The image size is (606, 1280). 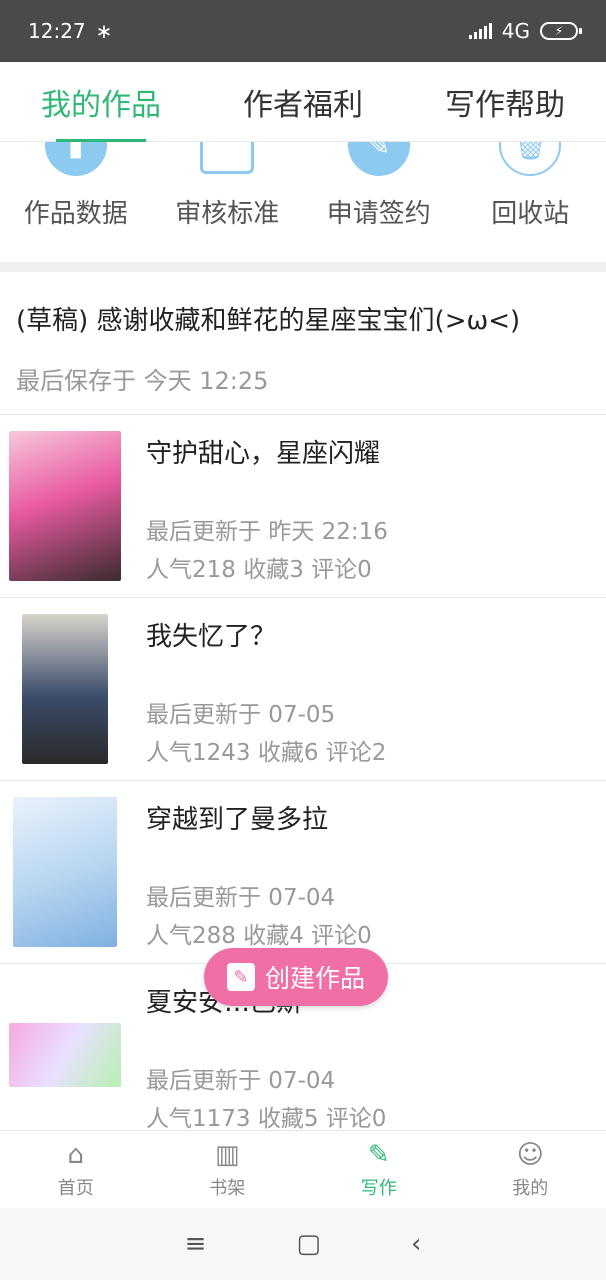 What do you see at coordinates (480, 31) in the screenshot?
I see `signal-icon` at bounding box center [480, 31].